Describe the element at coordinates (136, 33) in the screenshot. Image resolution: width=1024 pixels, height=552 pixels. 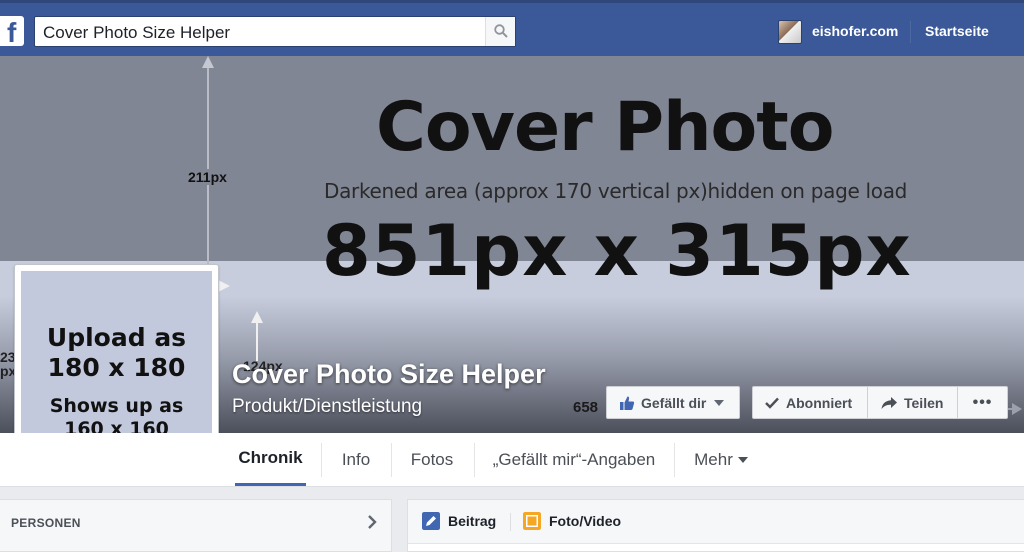
I see `search-input-value: Cover Photo Size Helper` at that location.